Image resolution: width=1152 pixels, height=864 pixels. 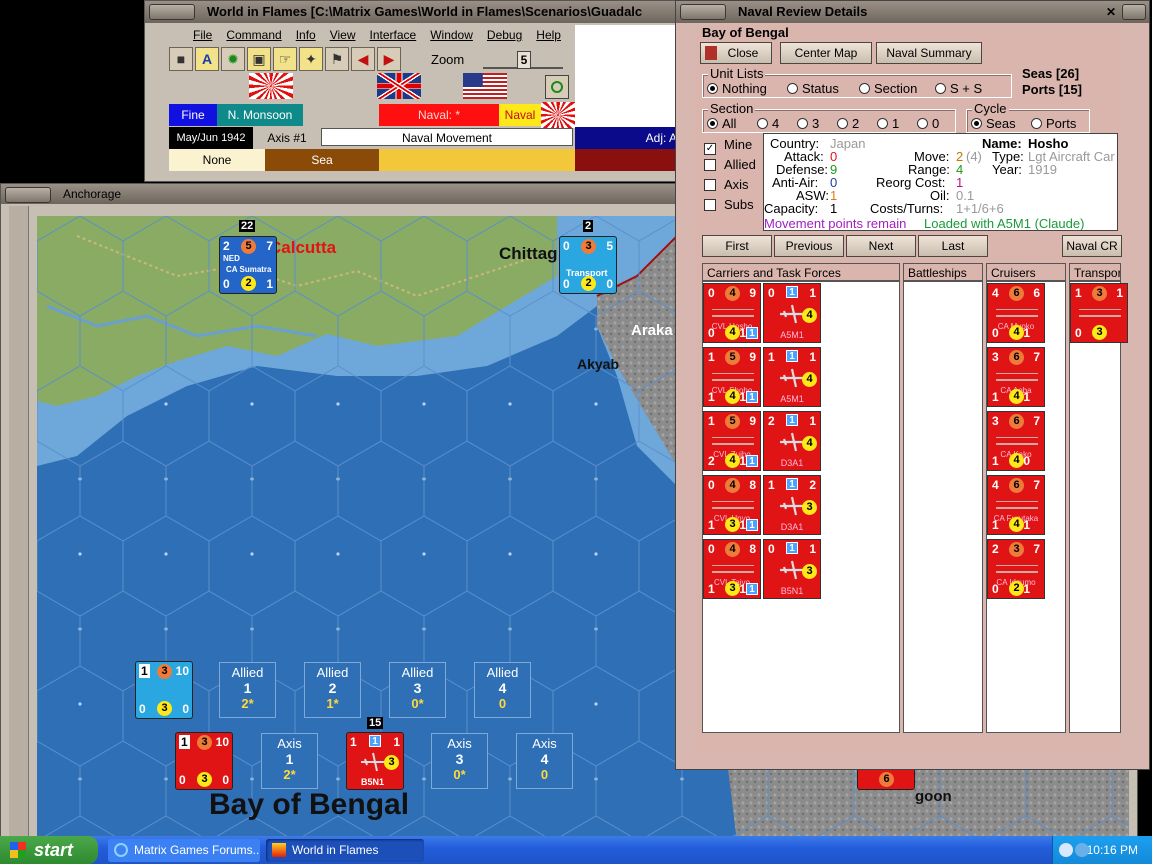 I want to click on flag-icon: ⚑, so click(x=337, y=59).